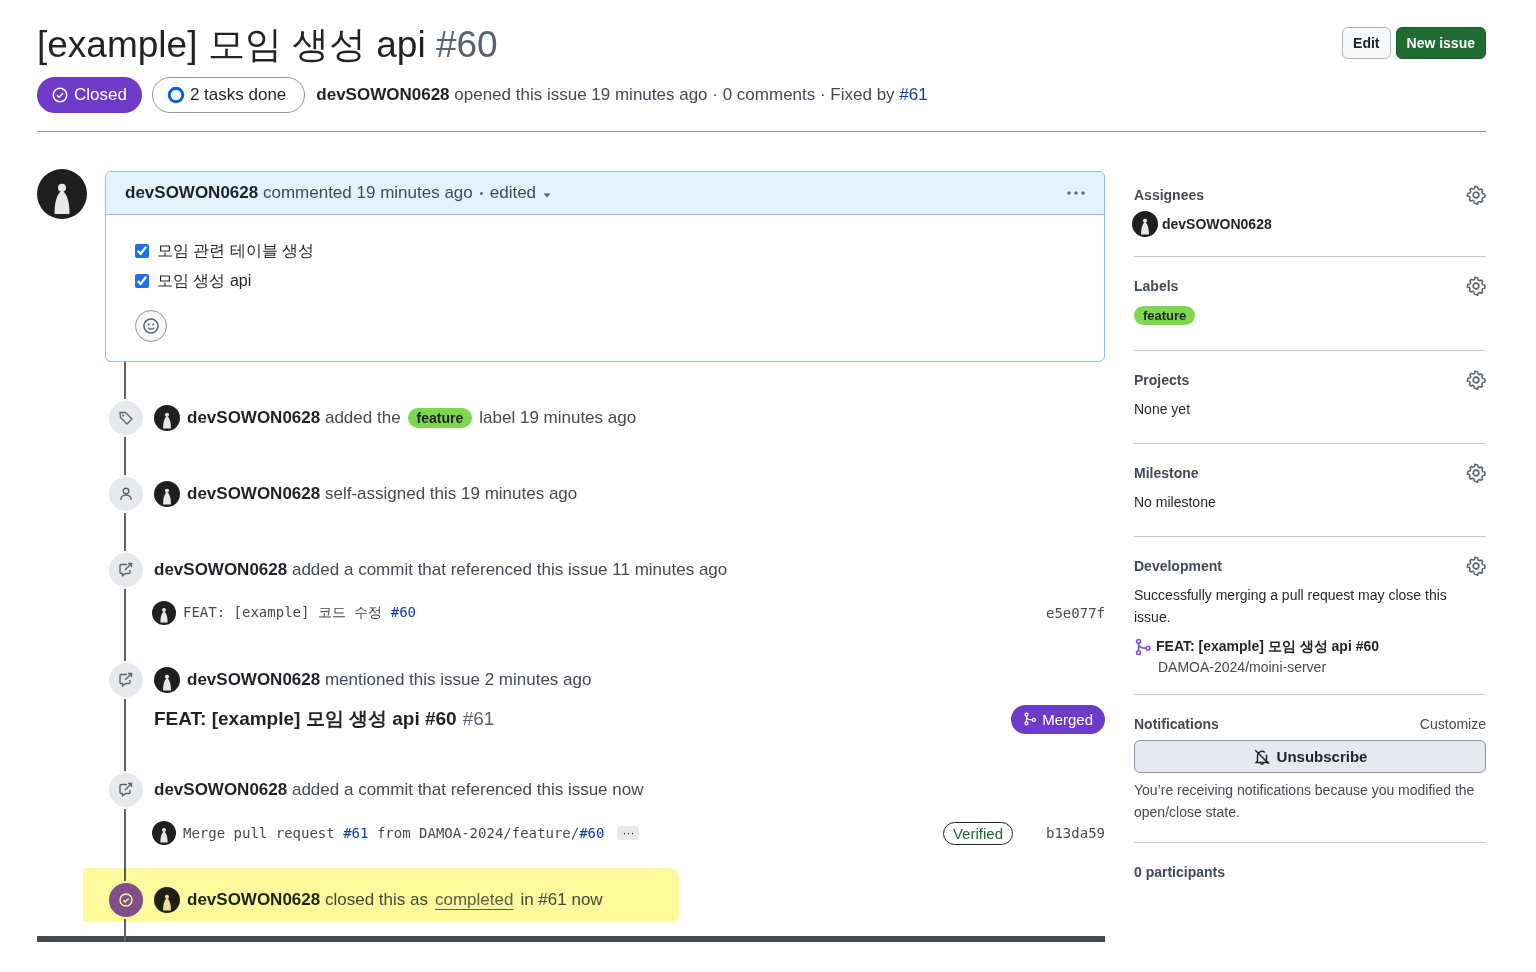  Describe the element at coordinates (231, 44) in the screenshot. I see `issue-title: [example] 모임 생성 api` at that location.